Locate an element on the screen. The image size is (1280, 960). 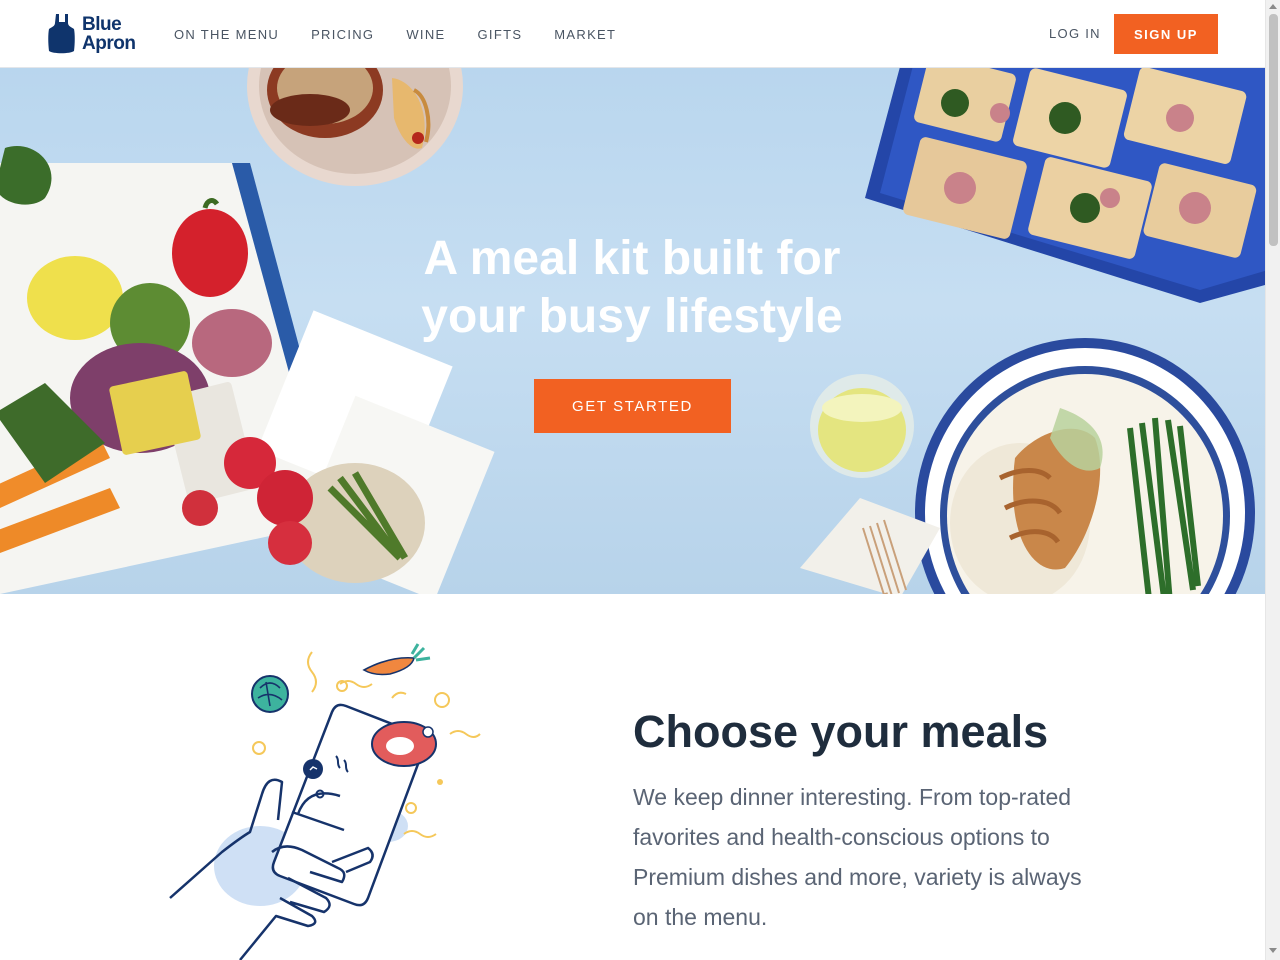
steak-icon is located at coordinates (404, 744).